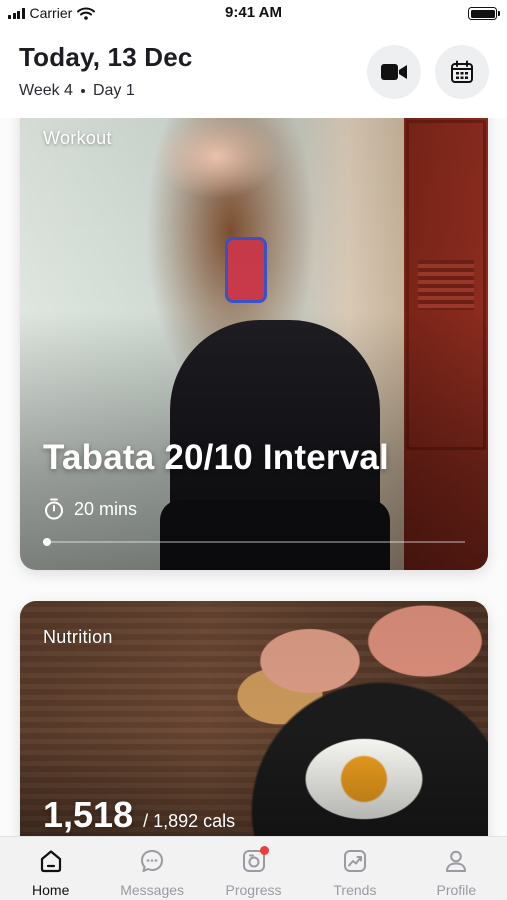 The width and height of the screenshot is (507, 900). Describe the element at coordinates (139, 815) in the screenshot. I see `calorie-summary: 1,518 / 1,892 cals` at that location.